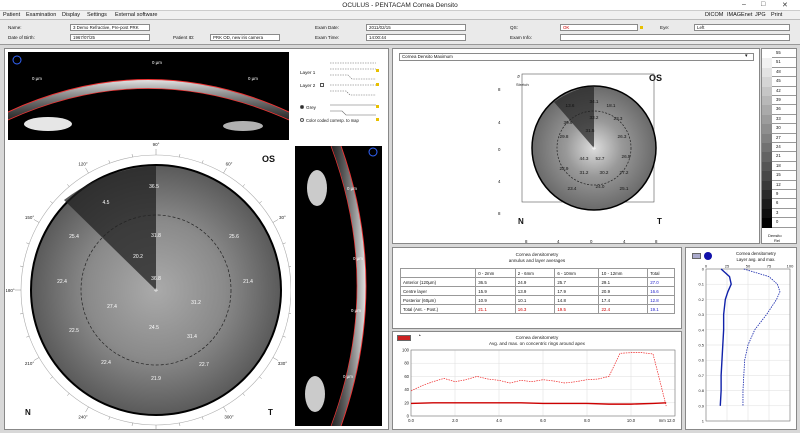 The image size is (800, 433). Describe the element at coordinates (438, 300) in the screenshot. I see `table-cell: Posterior (60µm)` at that location.